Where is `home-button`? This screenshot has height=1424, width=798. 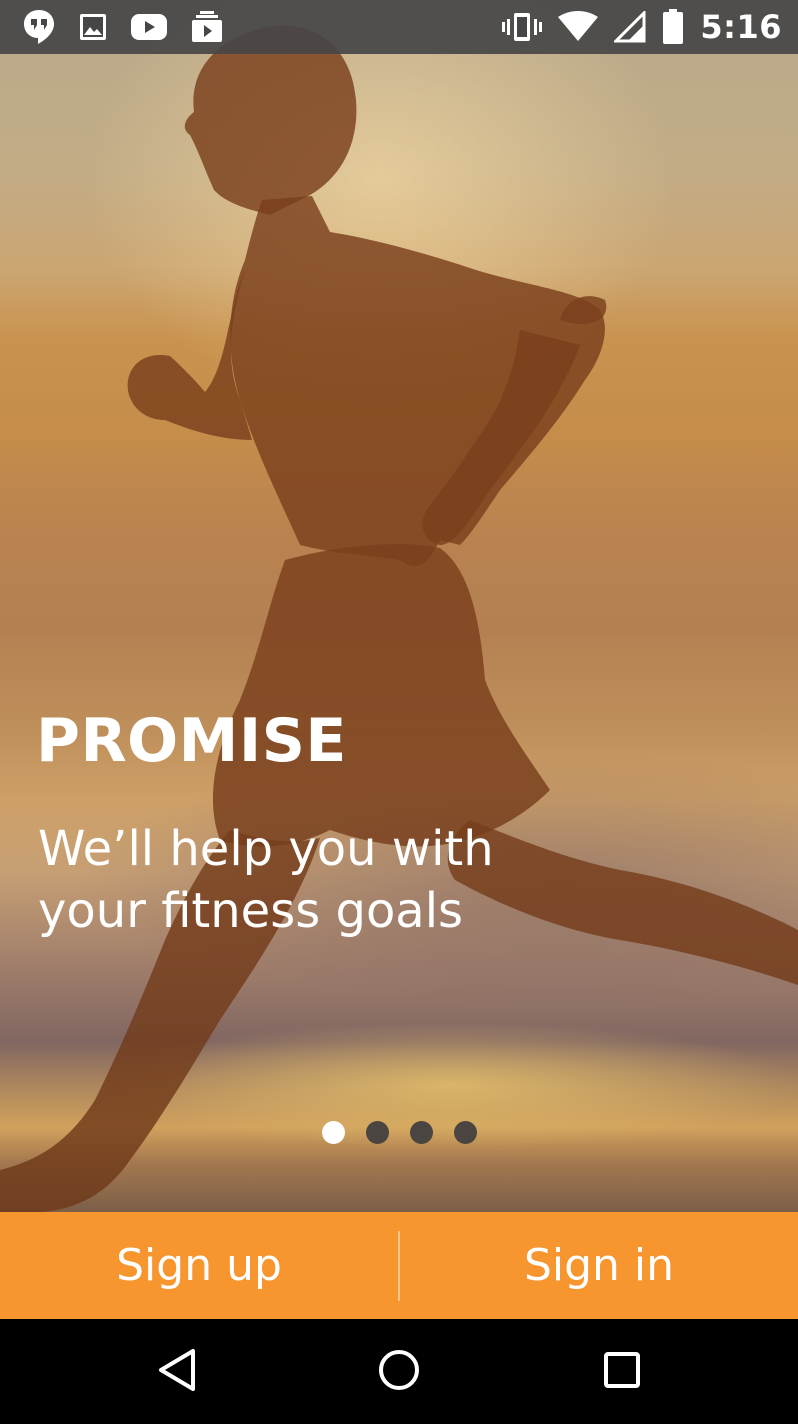
home-button is located at coordinates (399, 1371).